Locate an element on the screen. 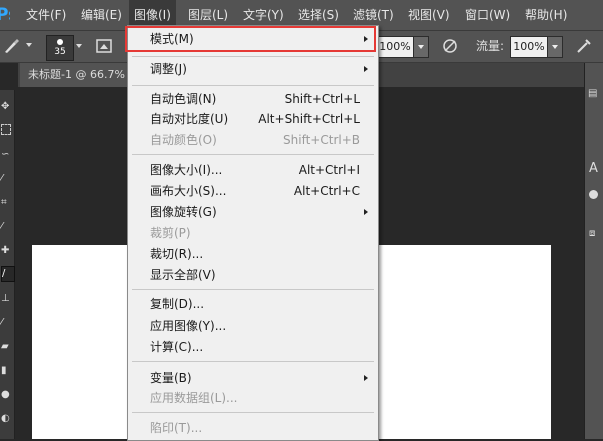 The width and height of the screenshot is (603, 441). menu-item-shortcut: Alt+Shift+Ctrl+L is located at coordinates (309, 119).